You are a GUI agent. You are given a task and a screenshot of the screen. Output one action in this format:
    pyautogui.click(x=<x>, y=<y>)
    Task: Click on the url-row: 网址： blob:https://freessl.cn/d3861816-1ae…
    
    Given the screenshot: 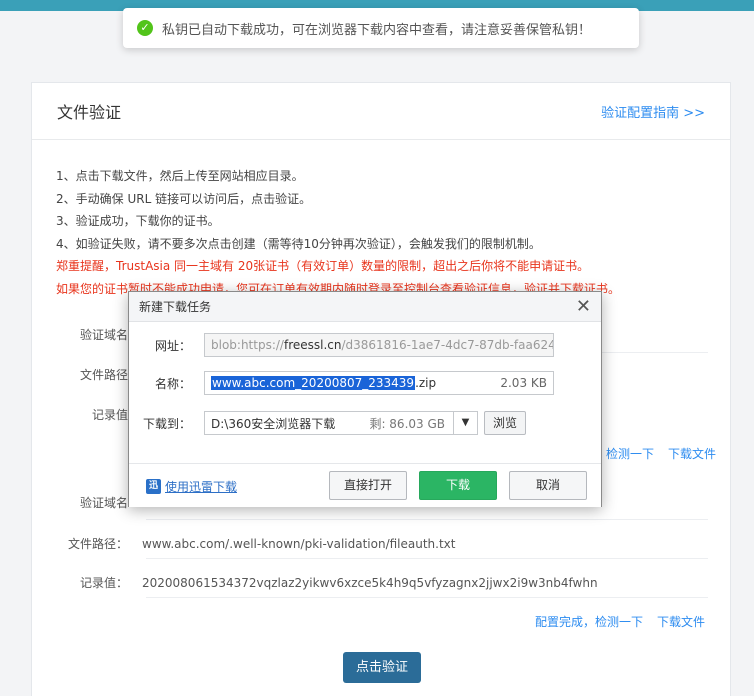 What is the action you would take?
    pyautogui.click(x=341, y=345)
    